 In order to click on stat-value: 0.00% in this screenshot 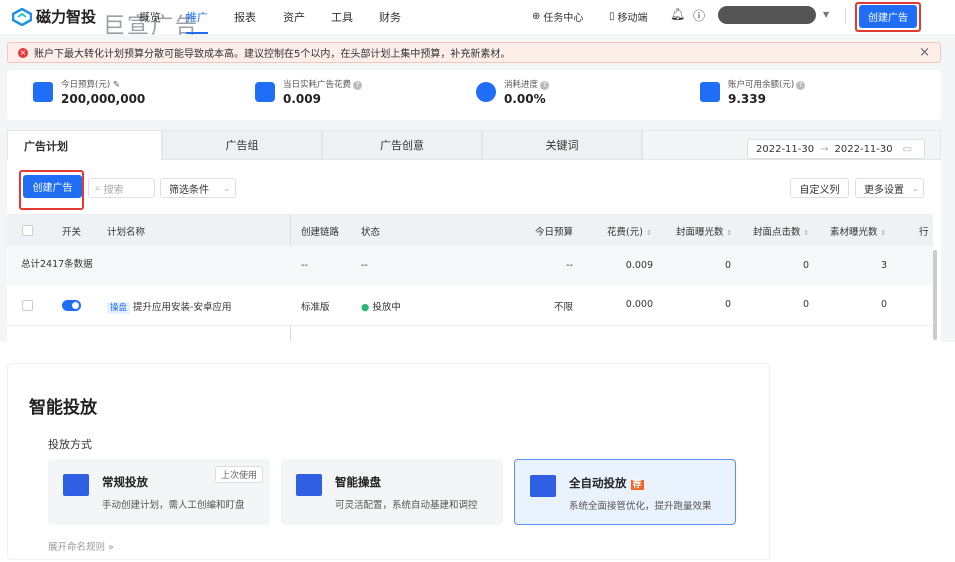, I will do `click(525, 99)`.